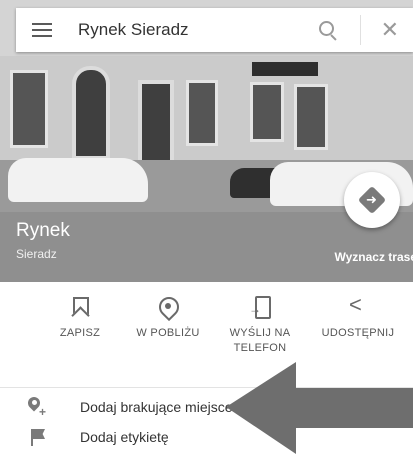  What do you see at coordinates (78, 180) in the screenshot?
I see `photo-car-white` at bounding box center [78, 180].